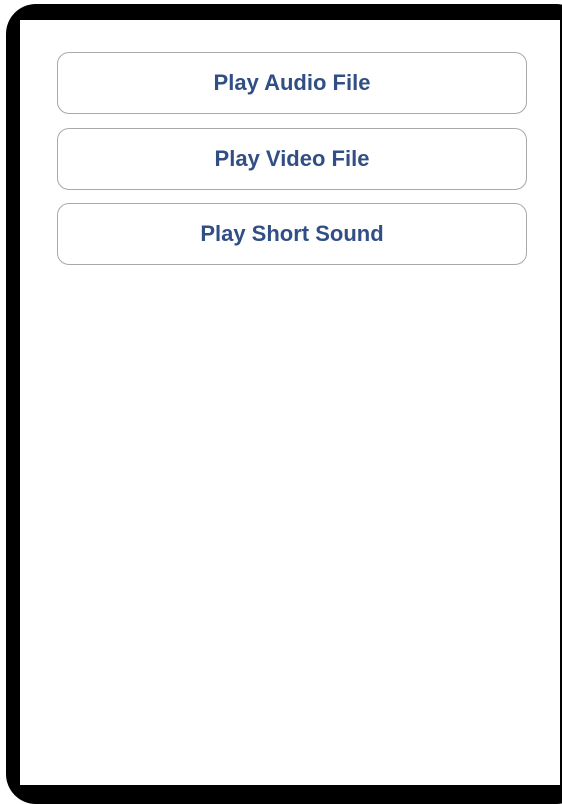 This screenshot has height=804, width=562. I want to click on play-short-sound-label: Play Short Sound, so click(292, 233).